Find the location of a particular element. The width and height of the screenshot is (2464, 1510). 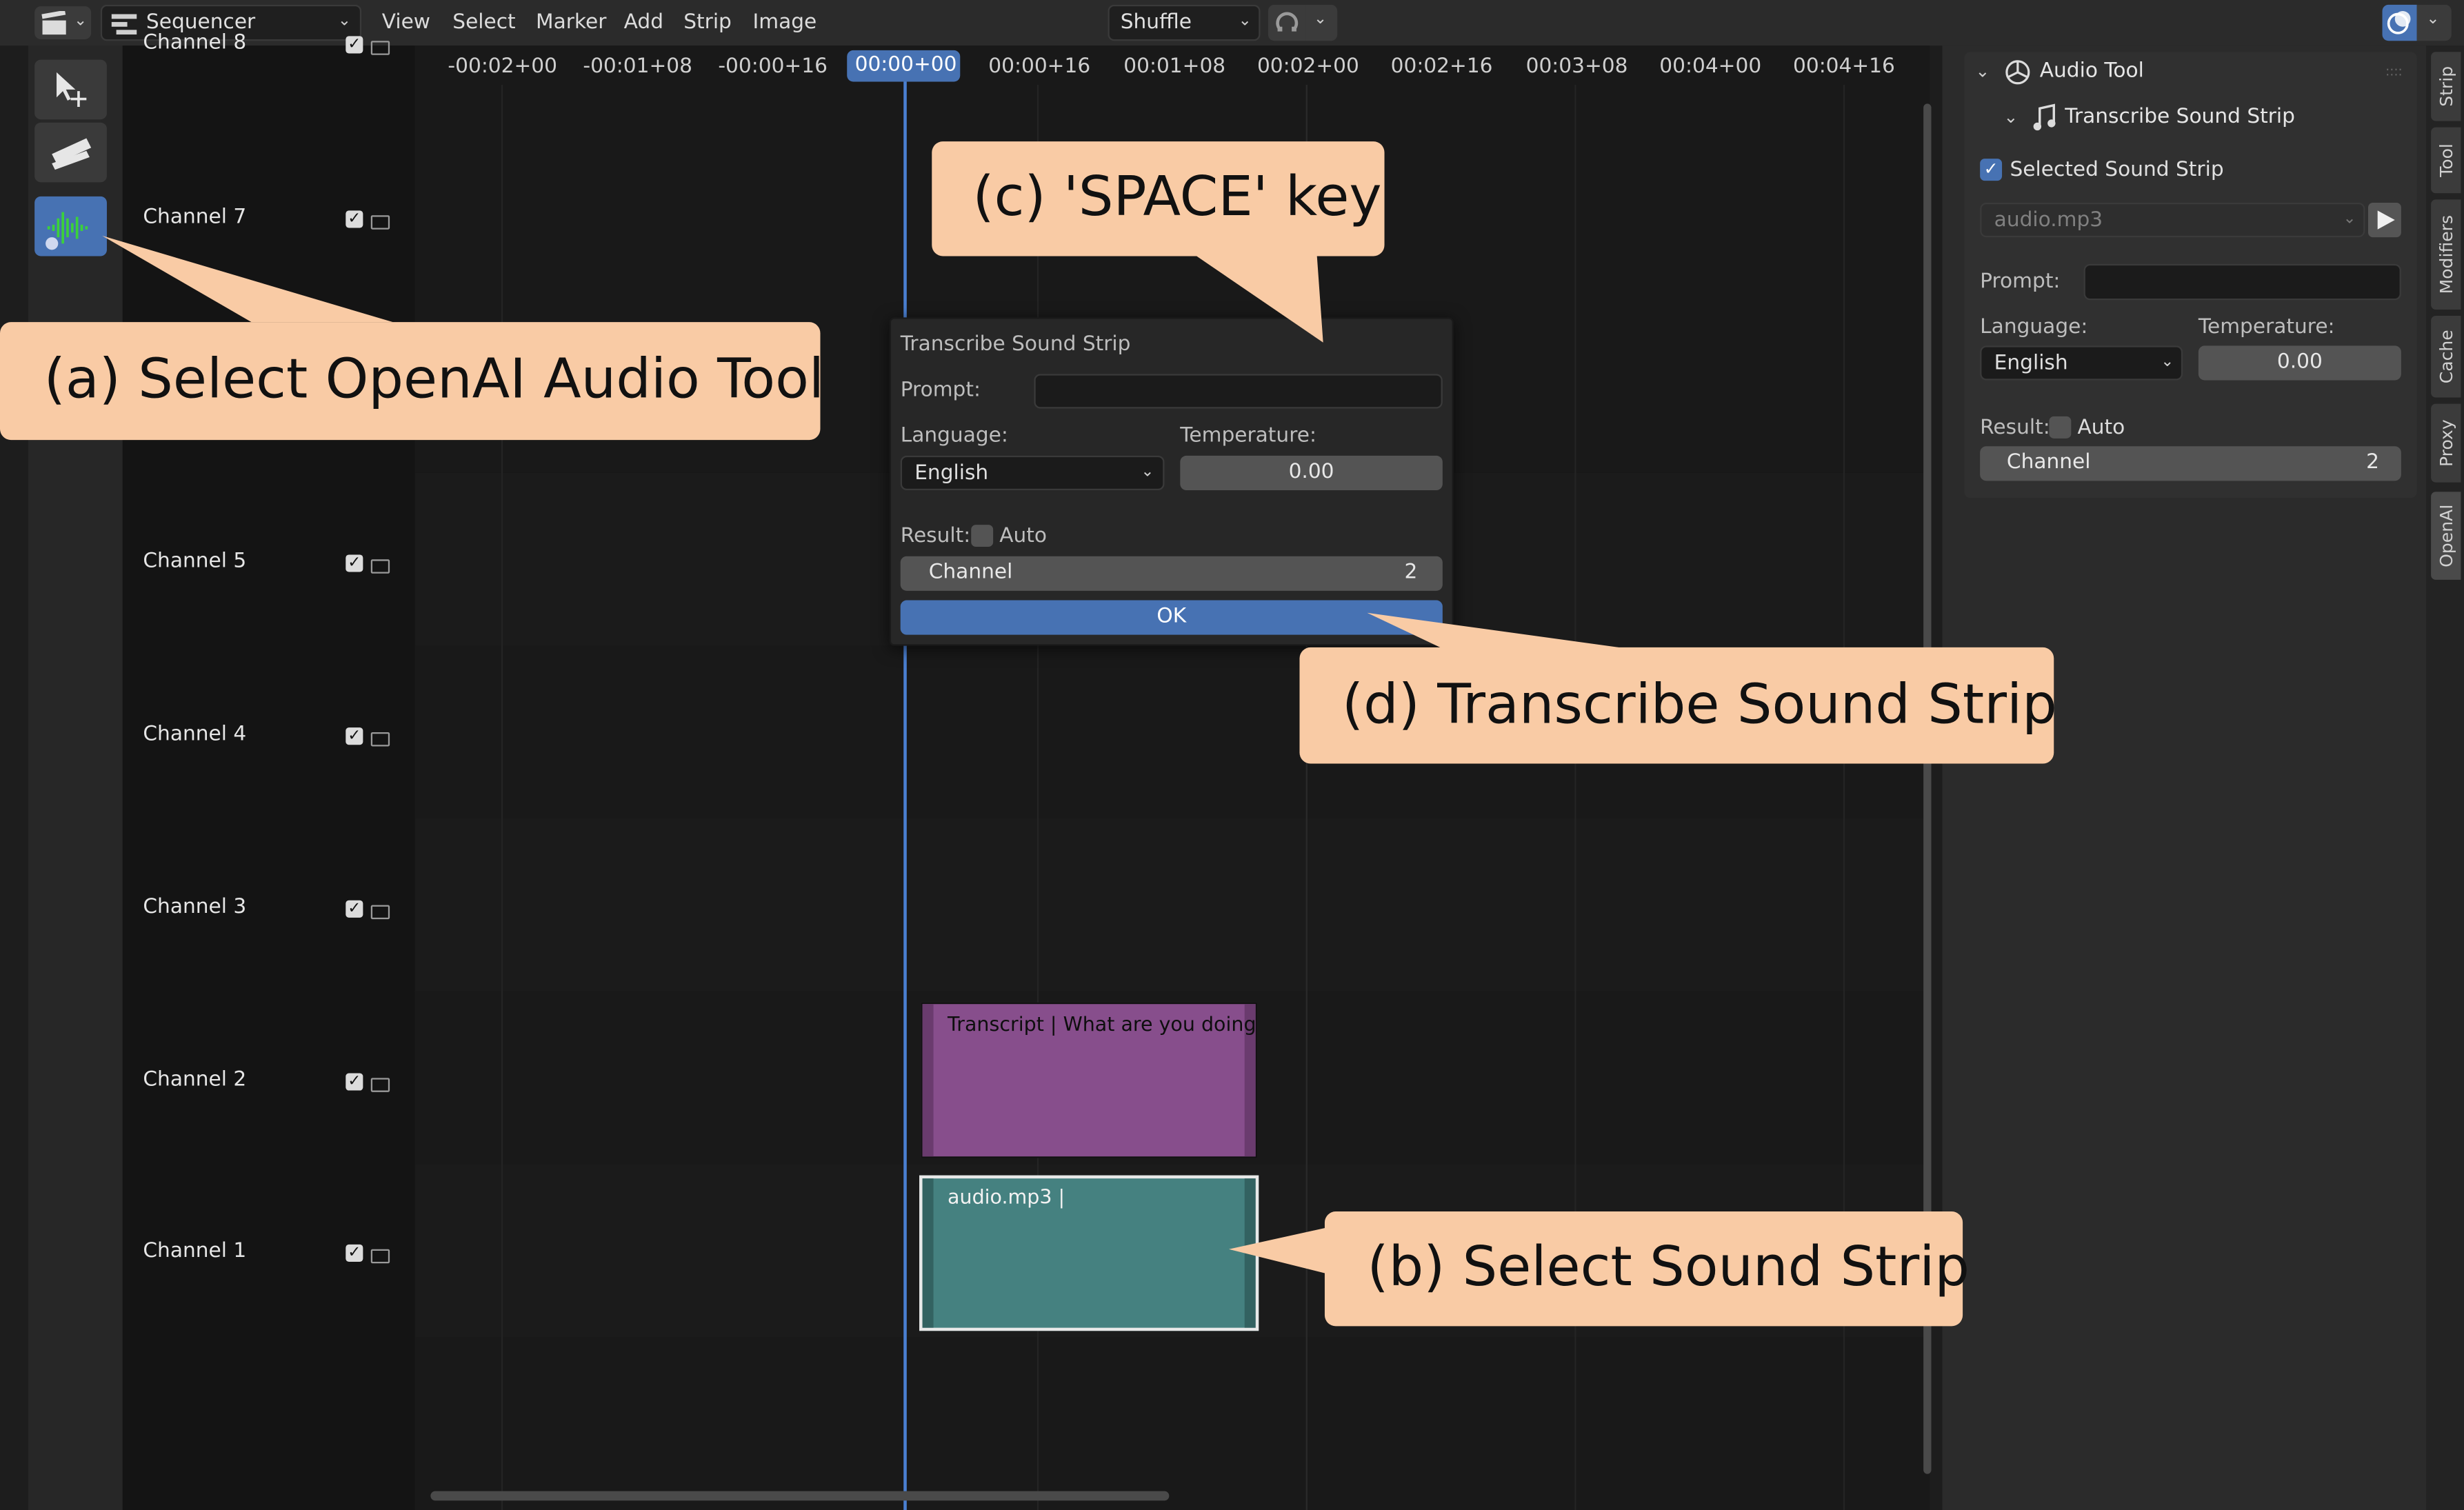

menu-select: Select is located at coordinates (483, 23).